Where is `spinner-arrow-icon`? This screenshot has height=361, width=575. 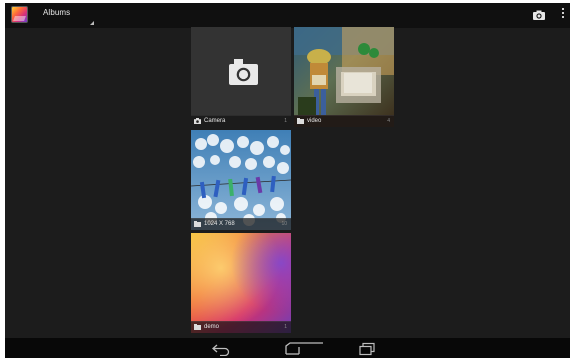
spinner-arrow-icon is located at coordinates (92, 23).